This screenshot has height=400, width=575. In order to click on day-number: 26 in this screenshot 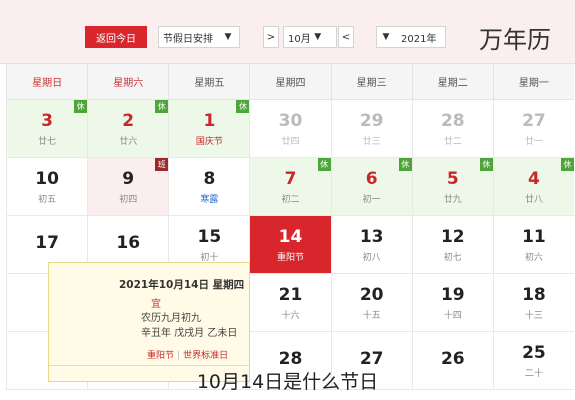, I will do `click(452, 359)`.